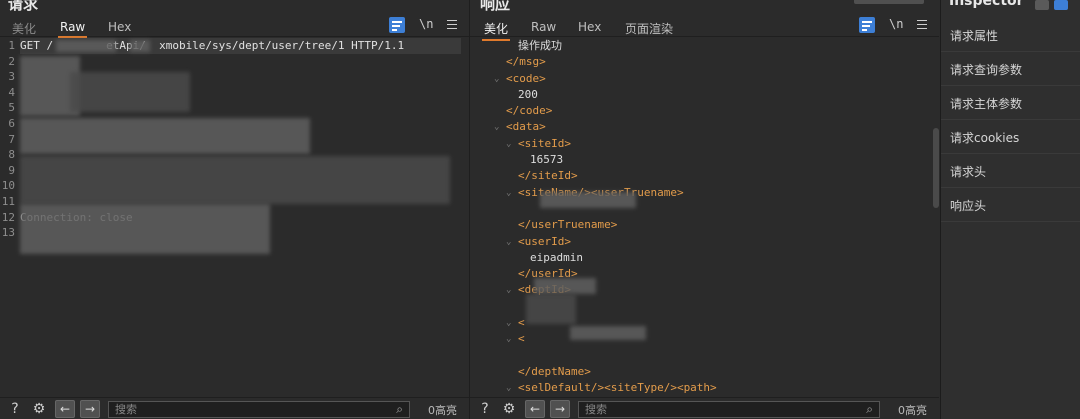  I want to click on response-toolbar: \n, so click(894, 26).